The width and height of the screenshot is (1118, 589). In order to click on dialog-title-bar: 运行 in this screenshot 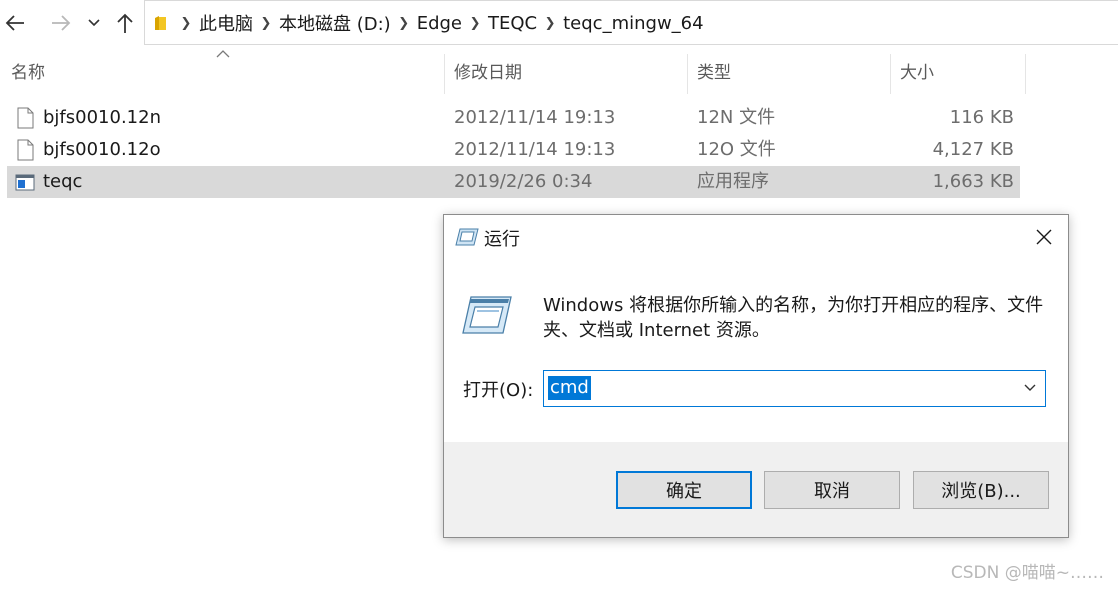, I will do `click(756, 237)`.